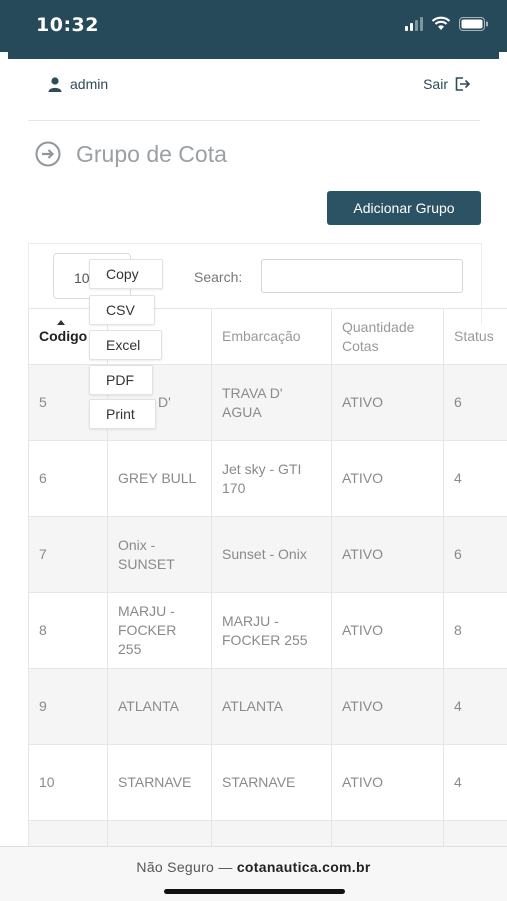 This screenshot has height=901, width=507. What do you see at coordinates (218, 277) in the screenshot?
I see `search-label: Search:` at bounding box center [218, 277].